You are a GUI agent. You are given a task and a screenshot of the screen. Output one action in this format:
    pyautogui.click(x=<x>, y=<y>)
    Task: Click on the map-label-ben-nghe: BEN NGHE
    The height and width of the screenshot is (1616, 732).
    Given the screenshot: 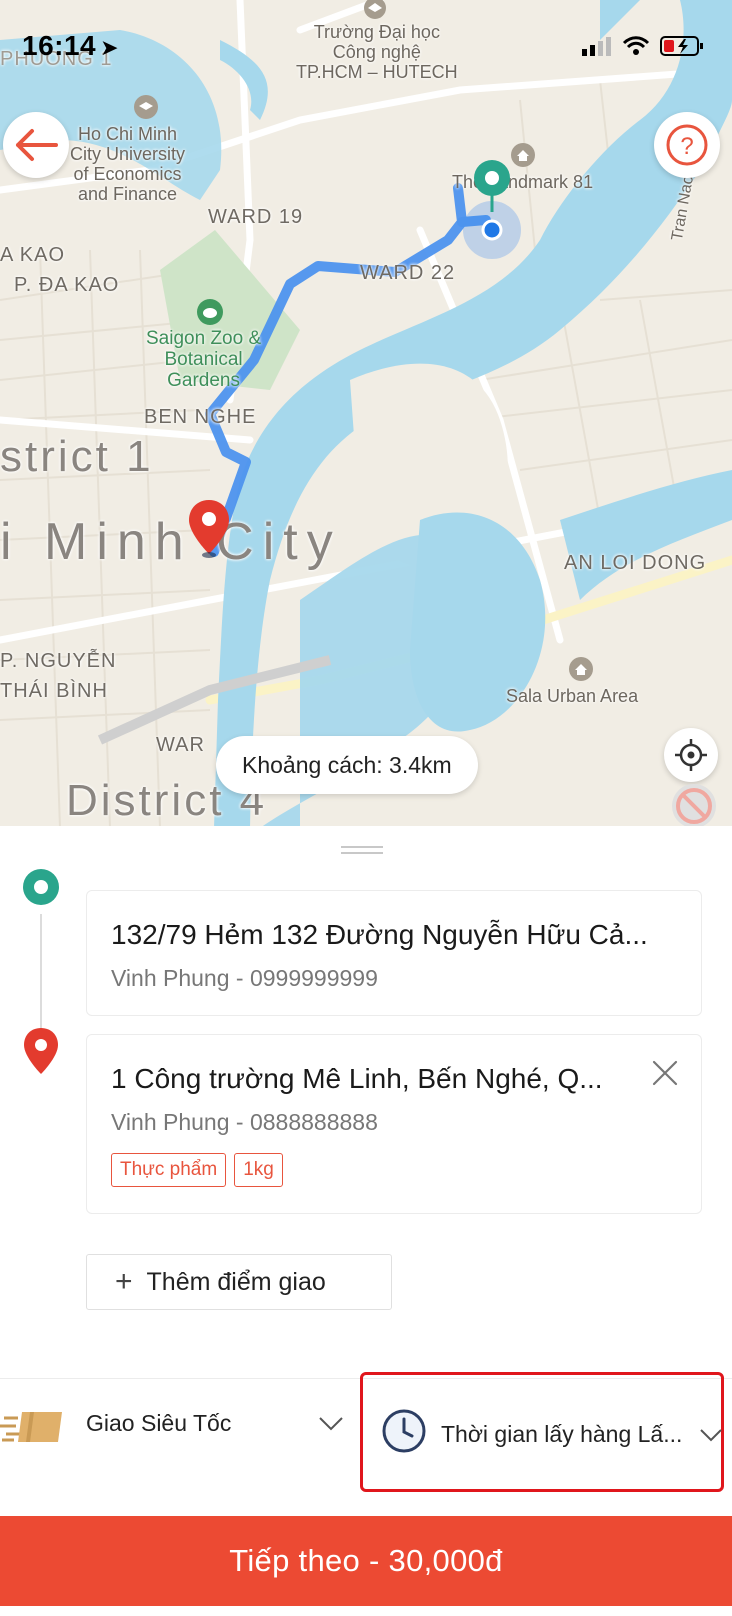 What is the action you would take?
    pyautogui.click(x=200, y=417)
    